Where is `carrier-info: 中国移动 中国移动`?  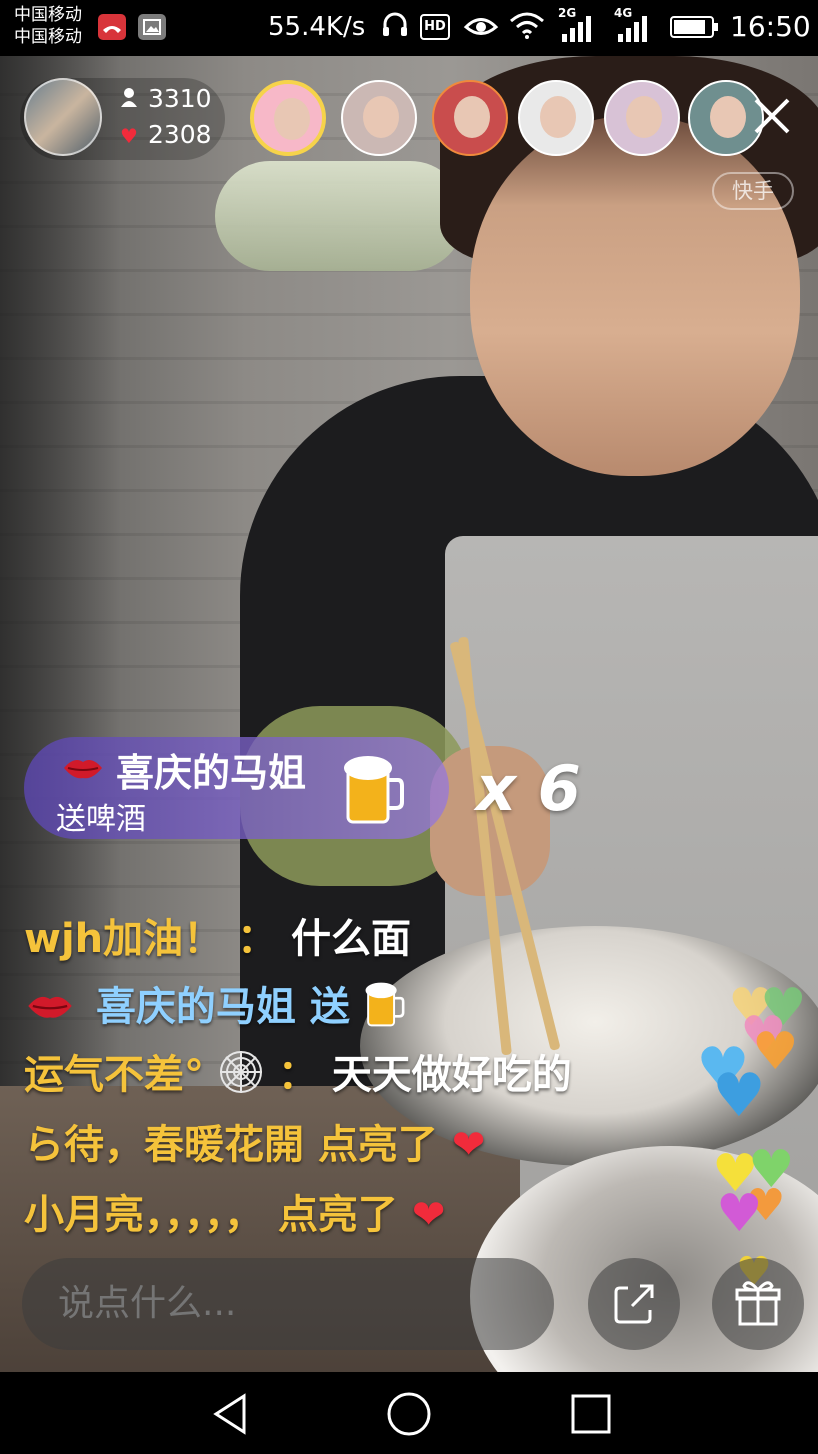 carrier-info: 中国移动 中国移动 is located at coordinates (48, 26).